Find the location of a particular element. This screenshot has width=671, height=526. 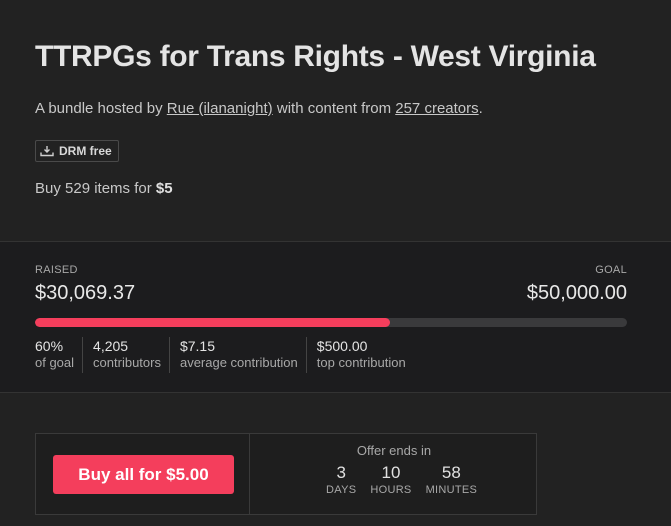

drm-badge-label: DRM free is located at coordinates (85, 151).